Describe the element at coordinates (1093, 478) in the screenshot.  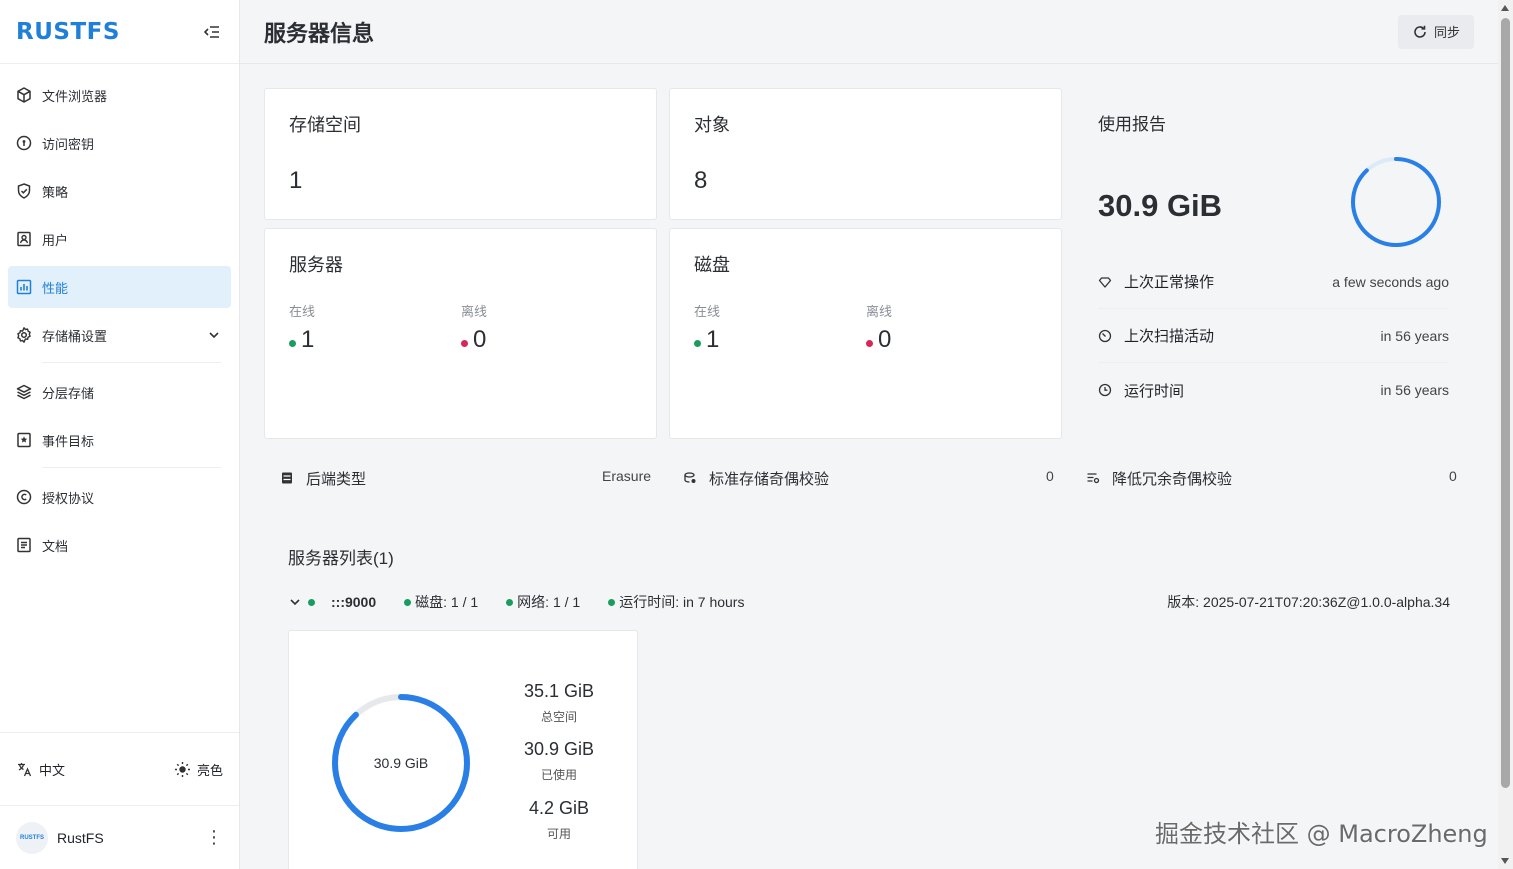
I see `list-settings-icon` at that location.